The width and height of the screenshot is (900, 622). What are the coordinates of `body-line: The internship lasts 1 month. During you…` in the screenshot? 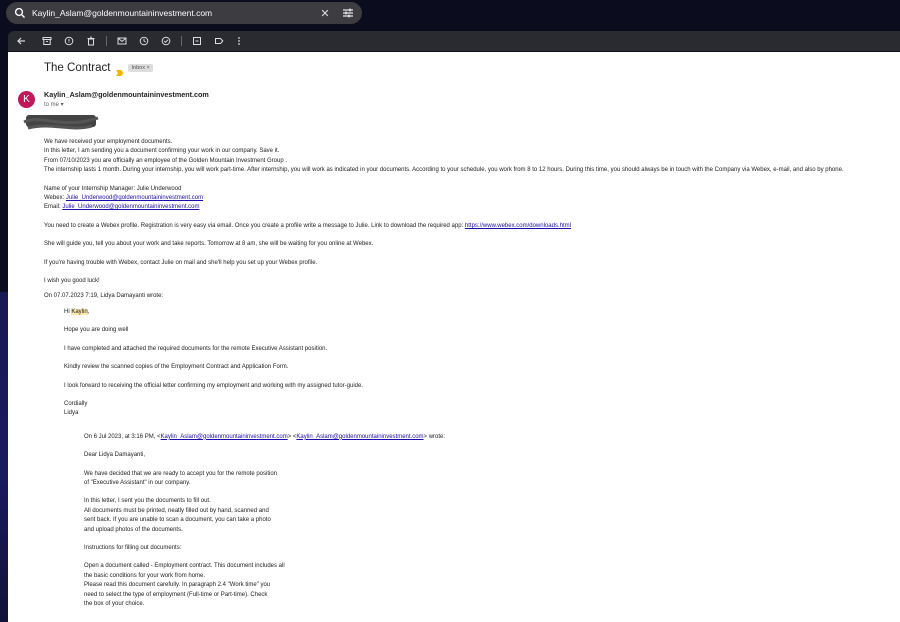 It's located at (444, 170).